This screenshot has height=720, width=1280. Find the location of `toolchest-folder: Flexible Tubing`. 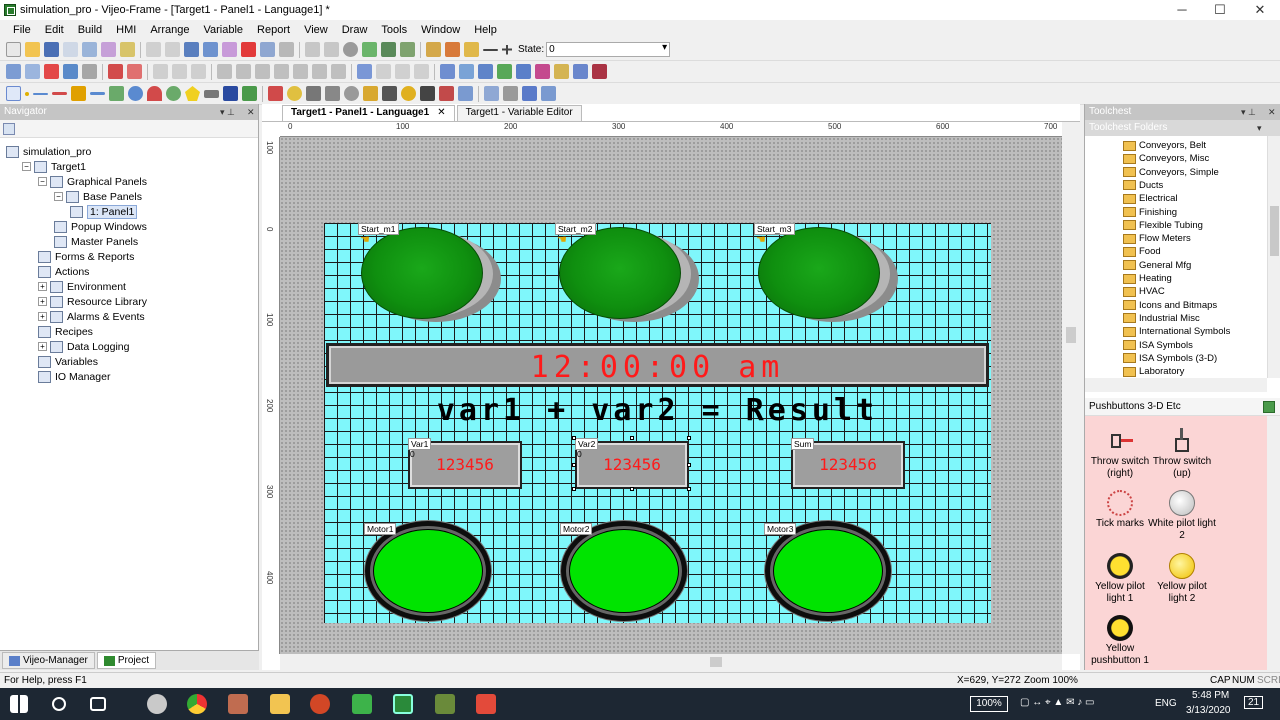

toolchest-folder: Flexible Tubing is located at coordinates (1163, 225).